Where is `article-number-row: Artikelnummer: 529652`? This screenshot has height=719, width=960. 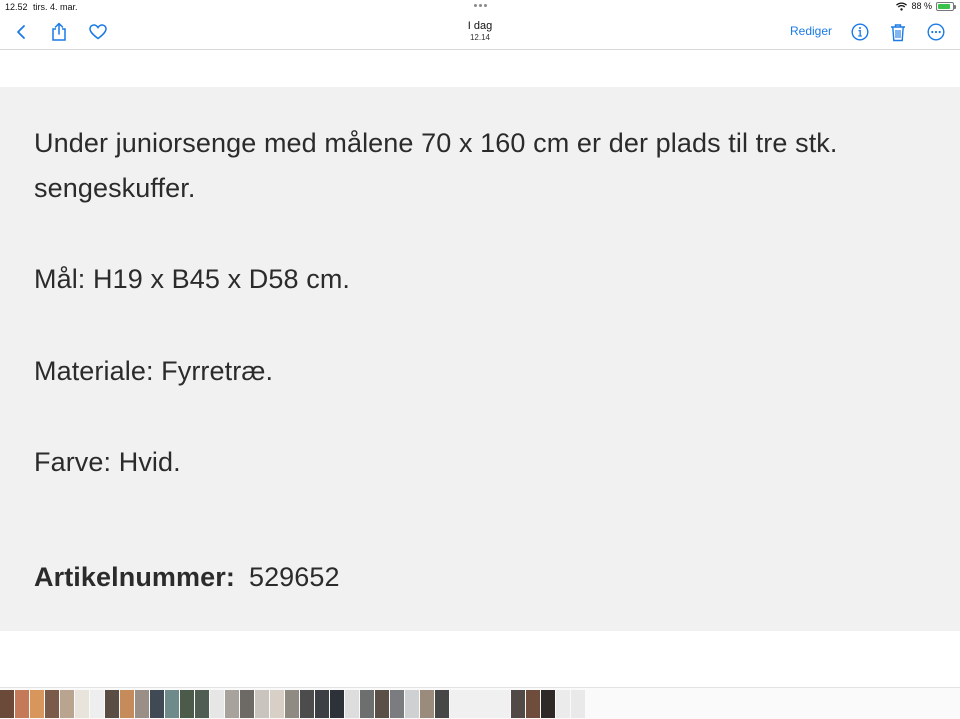 article-number-row: Artikelnummer: 529652 is located at coordinates (187, 577).